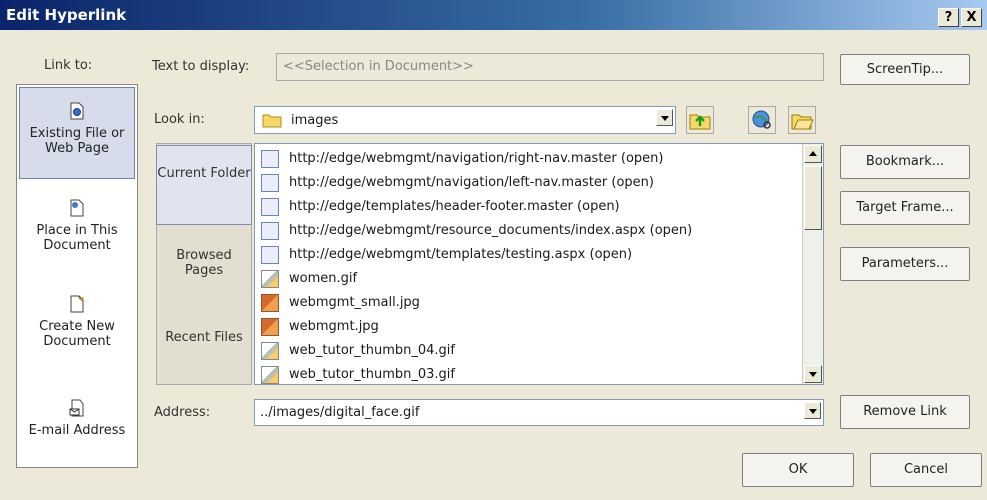 This screenshot has width=987, height=500. Describe the element at coordinates (182, 412) in the screenshot. I see `address-label: Address:` at that location.